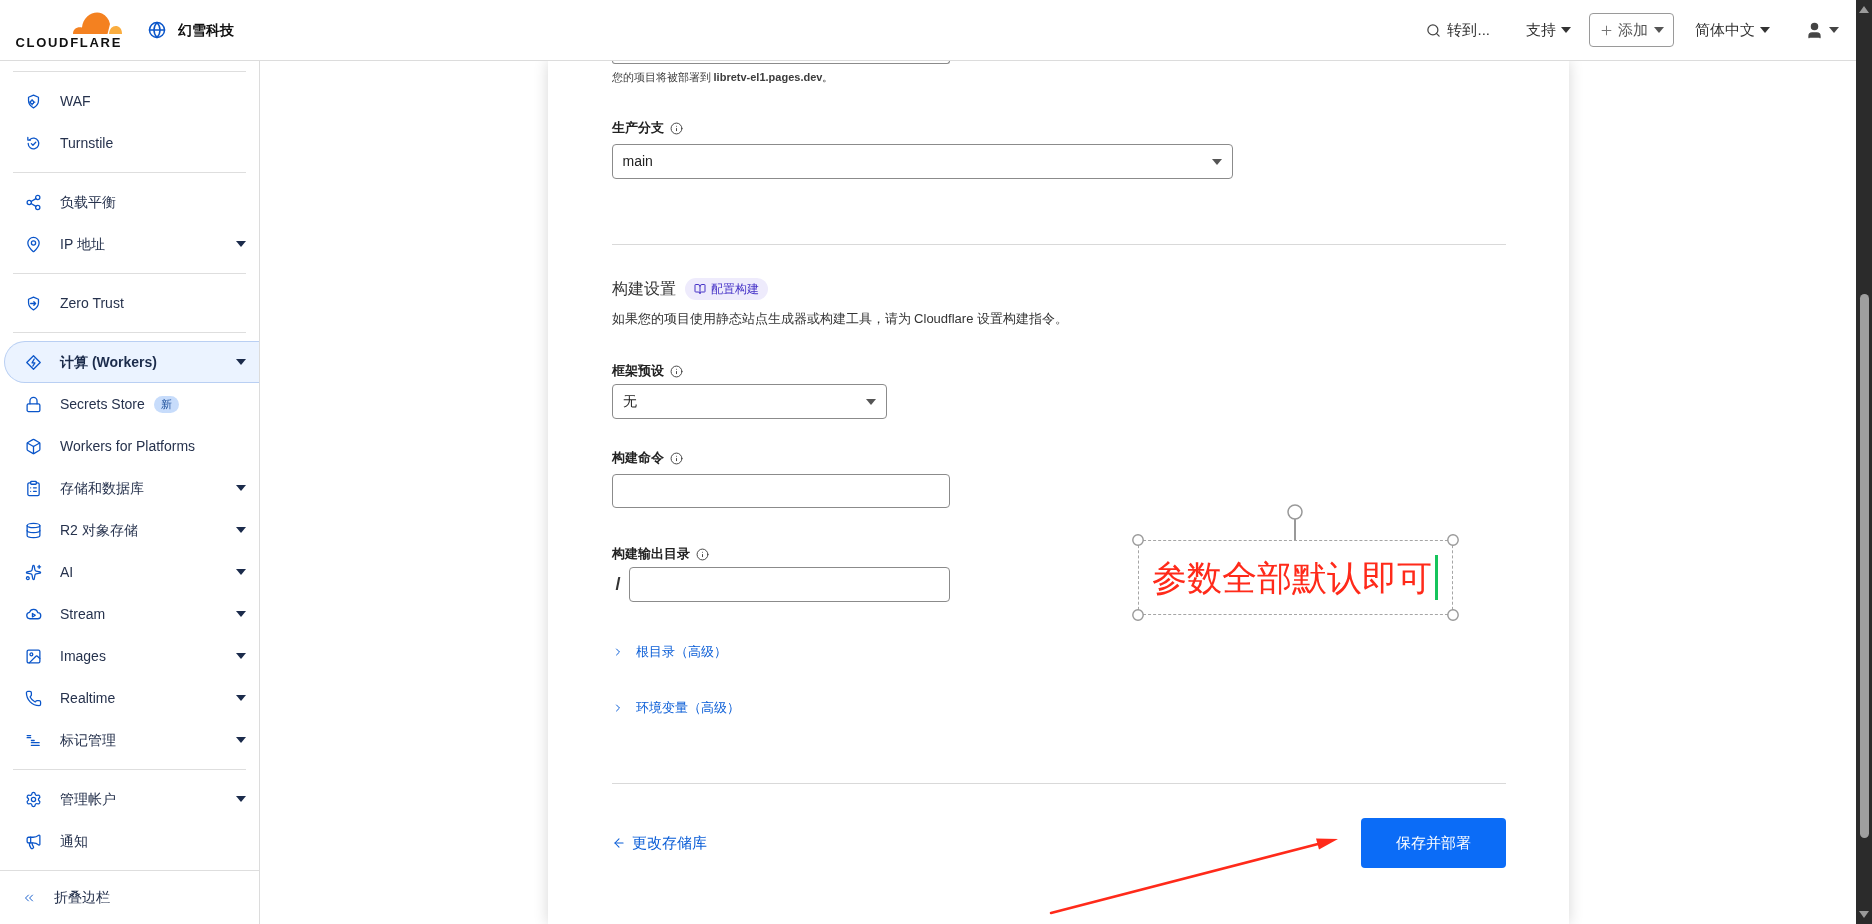 Image resolution: width=1872 pixels, height=924 pixels. What do you see at coordinates (33, 446) in the screenshot?
I see `box-icon` at bounding box center [33, 446].